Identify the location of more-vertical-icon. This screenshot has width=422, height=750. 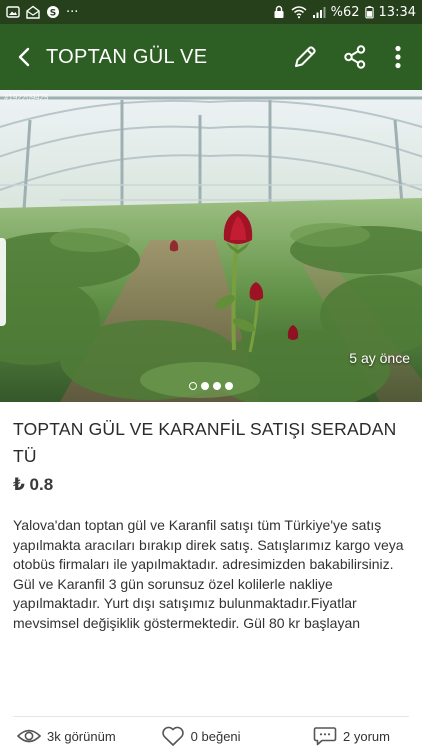
(398, 57).